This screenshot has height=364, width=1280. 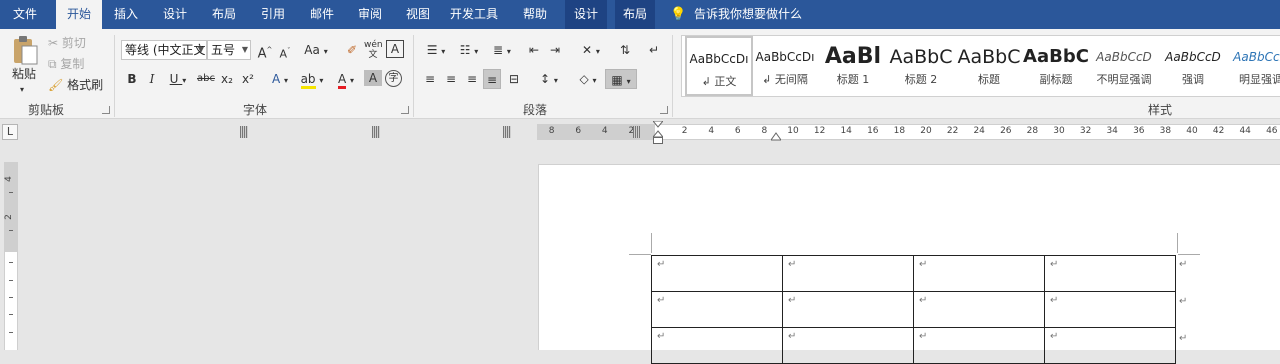 I want to click on align-center-icon: ≡, so click(x=451, y=79).